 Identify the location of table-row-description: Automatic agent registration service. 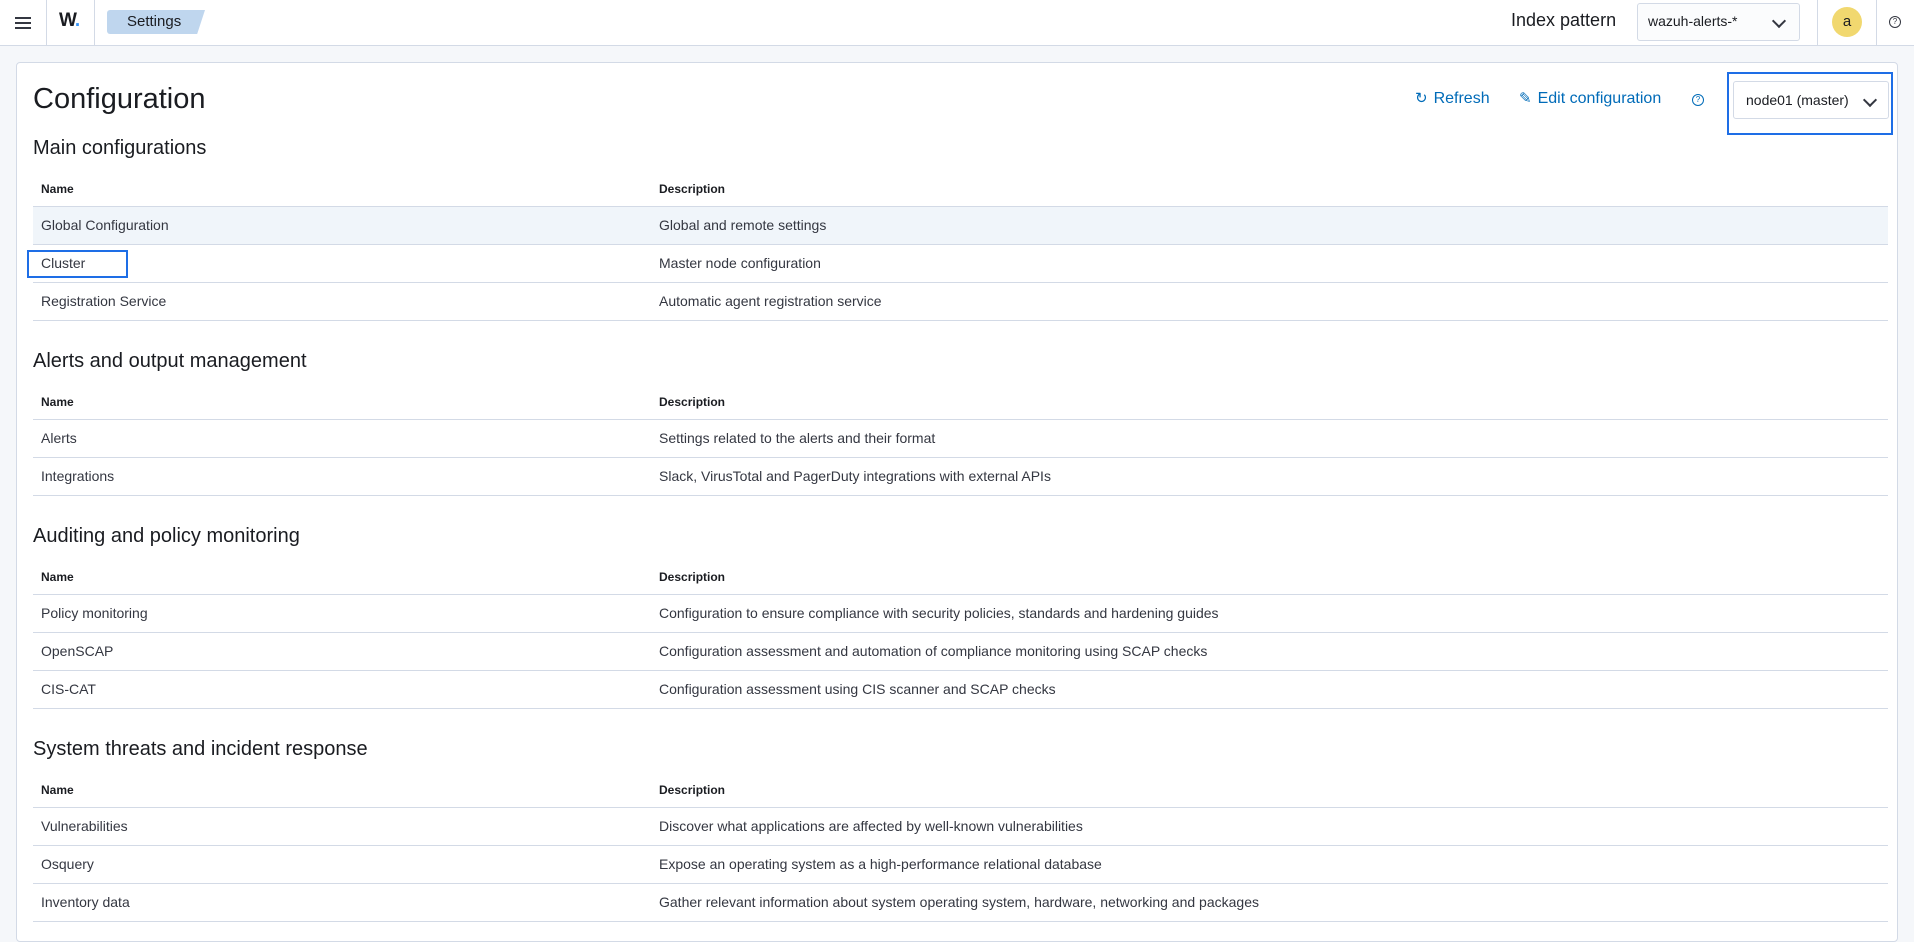
(770, 301).